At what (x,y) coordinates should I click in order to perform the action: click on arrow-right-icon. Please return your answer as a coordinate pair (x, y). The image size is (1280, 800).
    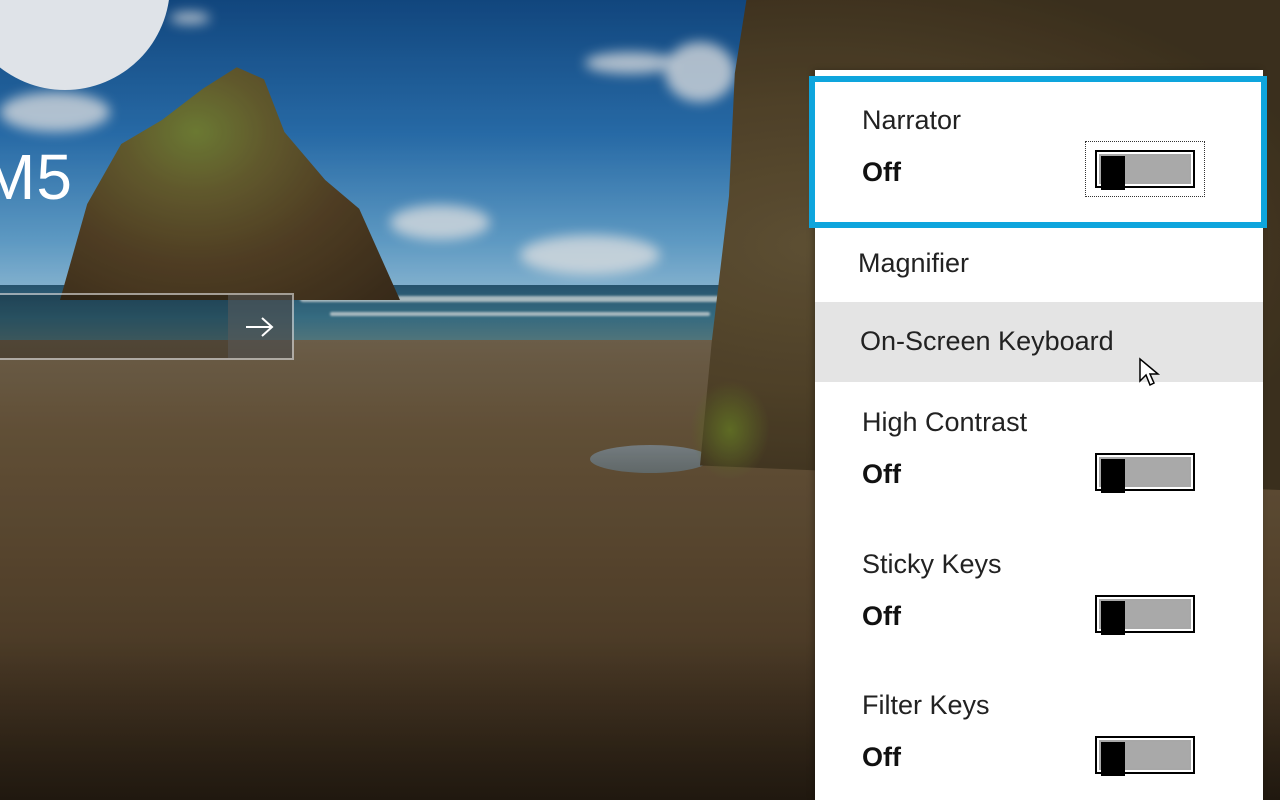
    Looking at the image, I should click on (260, 326).